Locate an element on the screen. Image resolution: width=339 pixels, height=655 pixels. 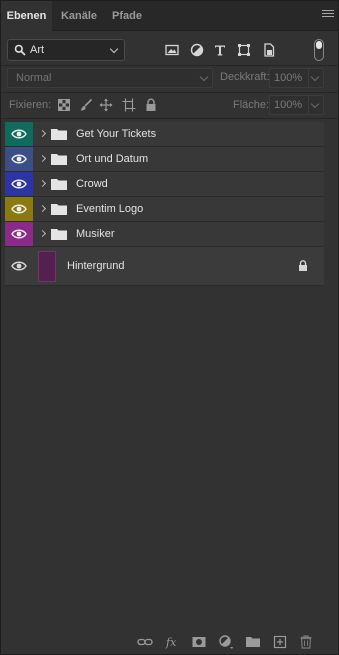
layer-row-hintergrund: Hintergrund is located at coordinates (164, 266).